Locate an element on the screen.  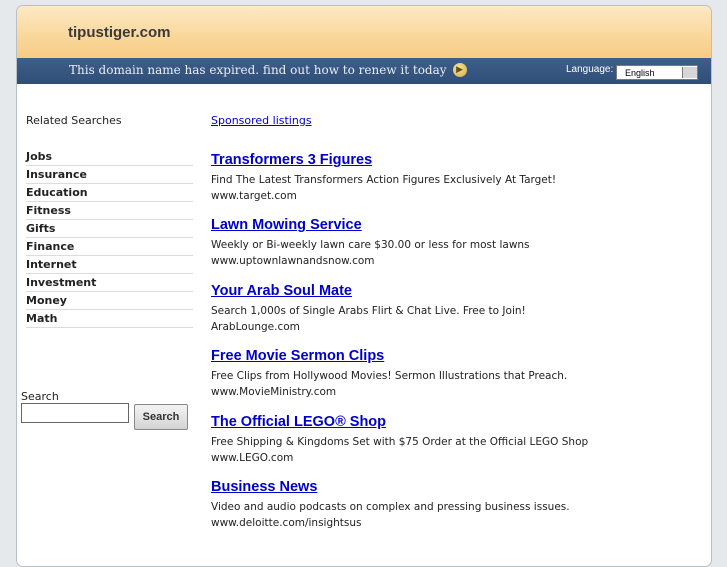
related-item: Internet is located at coordinates (109, 265).